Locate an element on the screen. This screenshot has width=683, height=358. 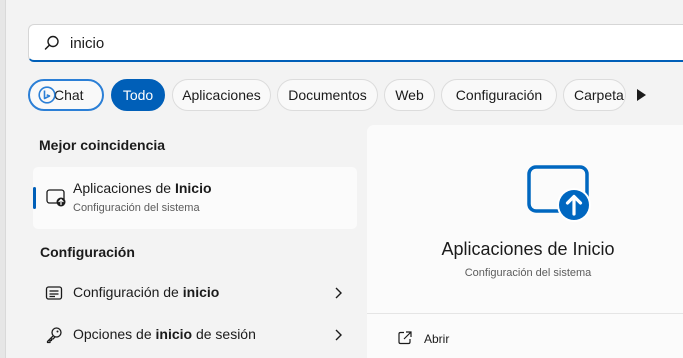
open-external-icon is located at coordinates (405, 338).